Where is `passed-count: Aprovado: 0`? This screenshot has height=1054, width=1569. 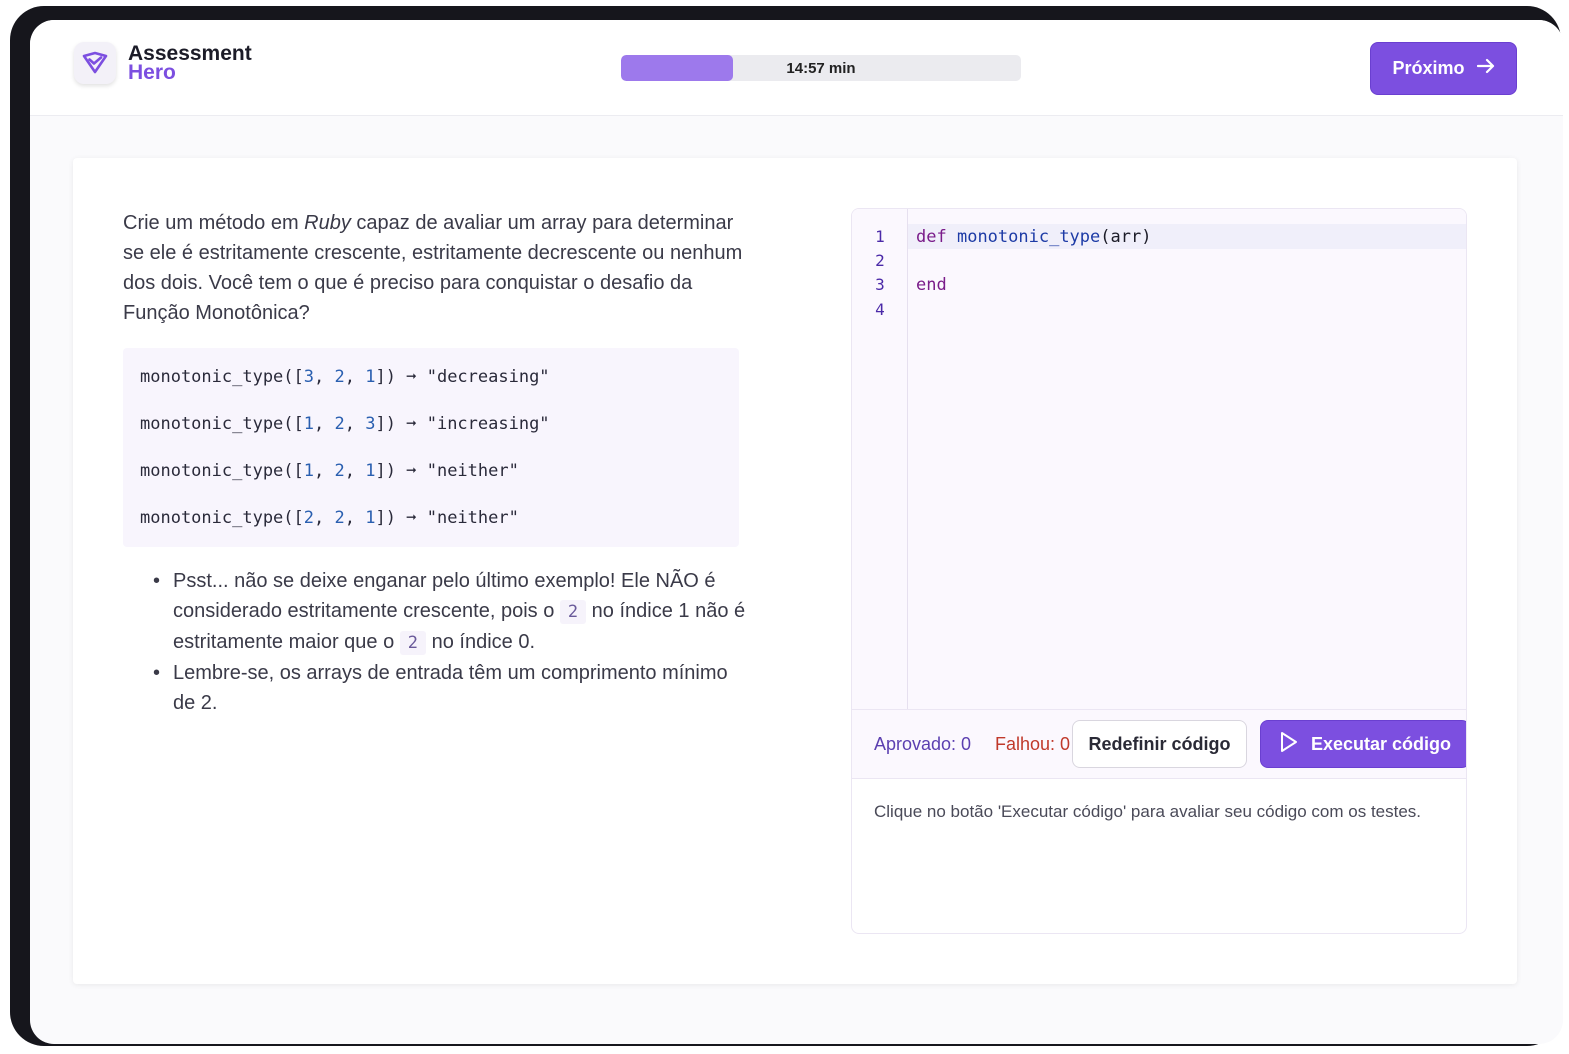
passed-count: Aprovado: 0 is located at coordinates (923, 744).